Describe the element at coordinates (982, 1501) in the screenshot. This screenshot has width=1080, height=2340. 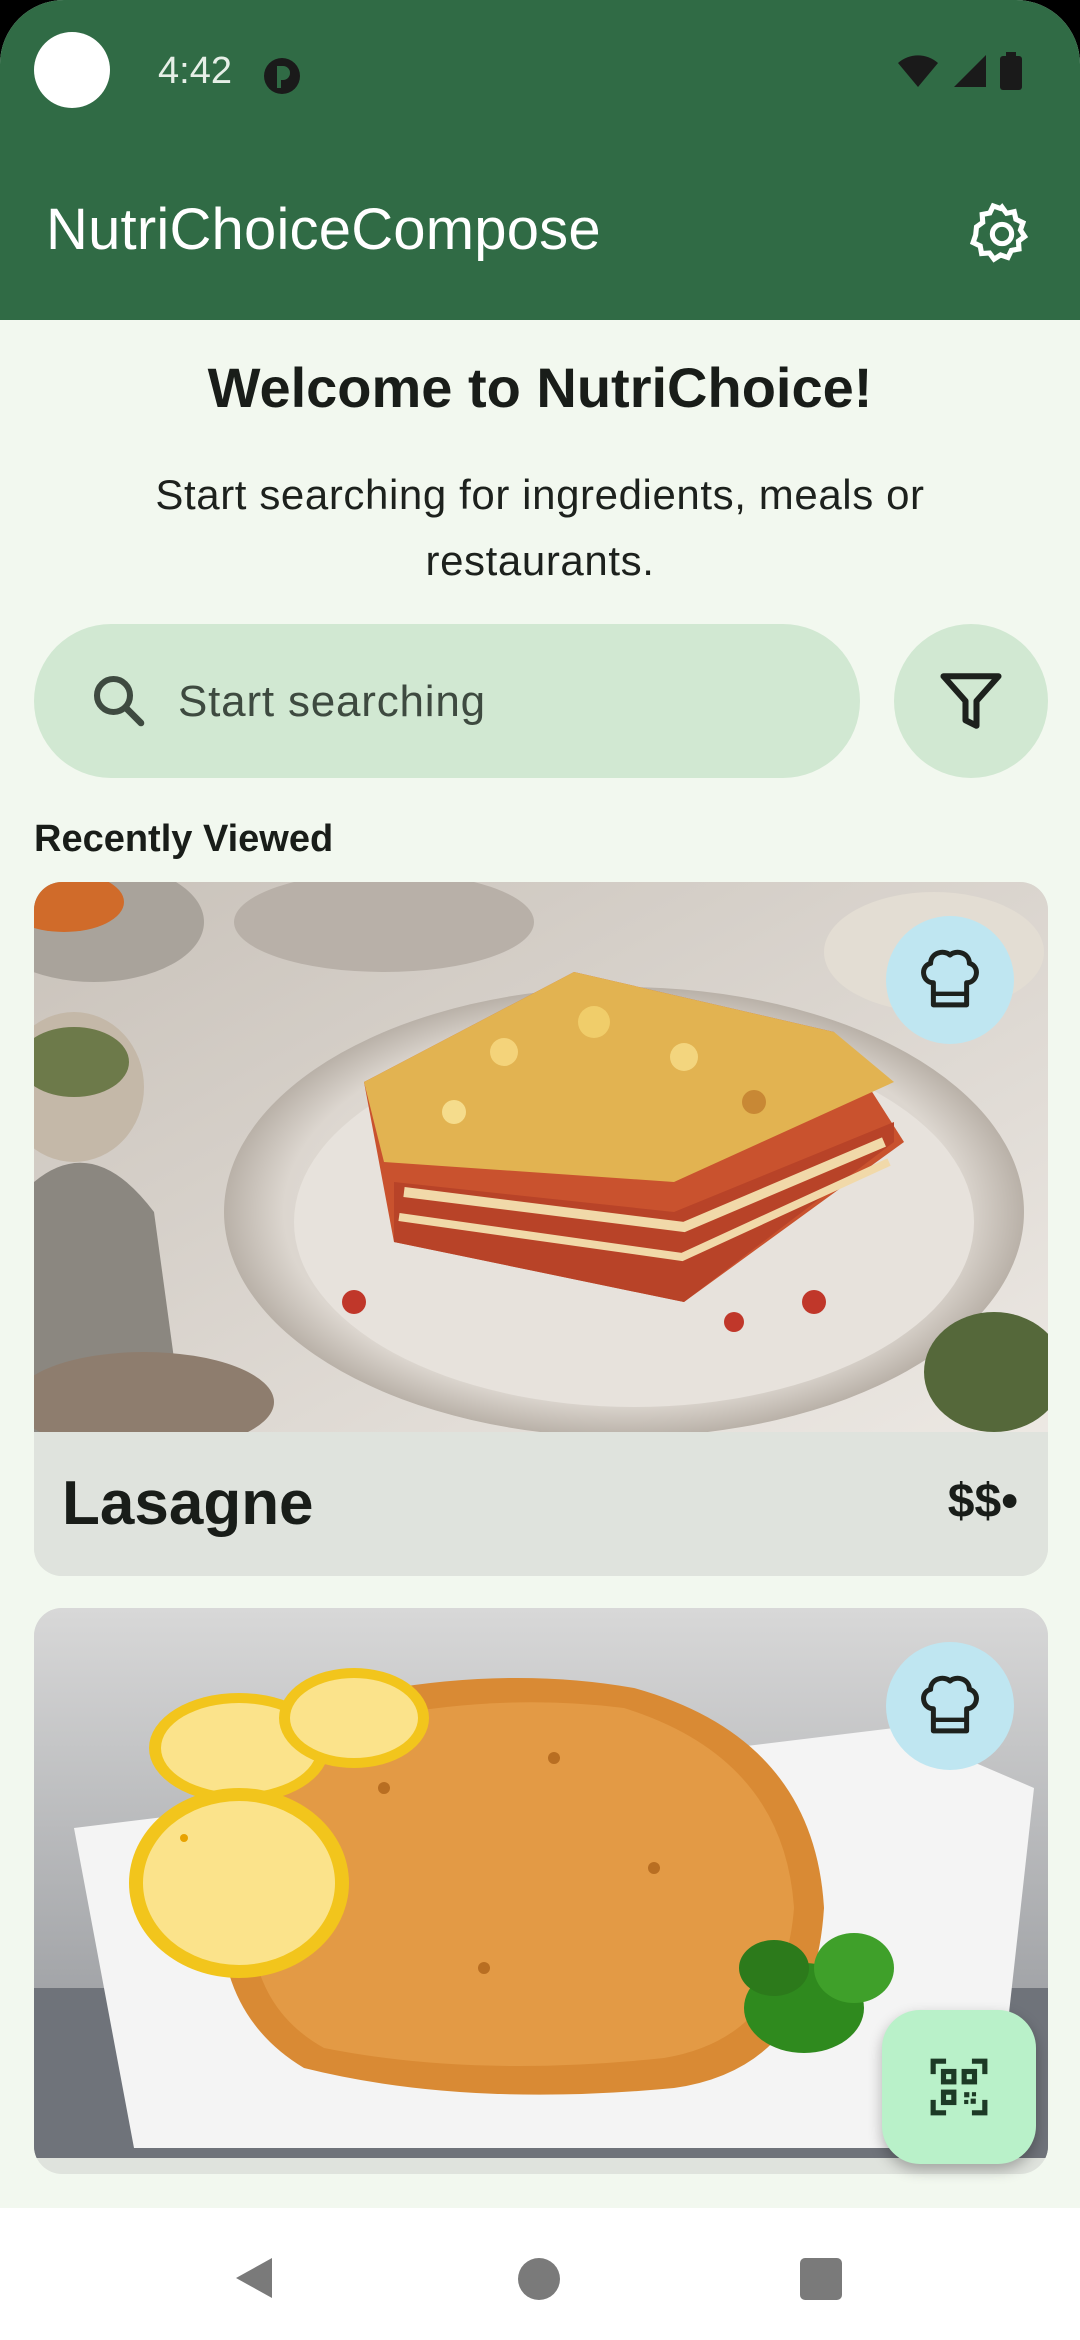
I see `item-price: $$•` at that location.